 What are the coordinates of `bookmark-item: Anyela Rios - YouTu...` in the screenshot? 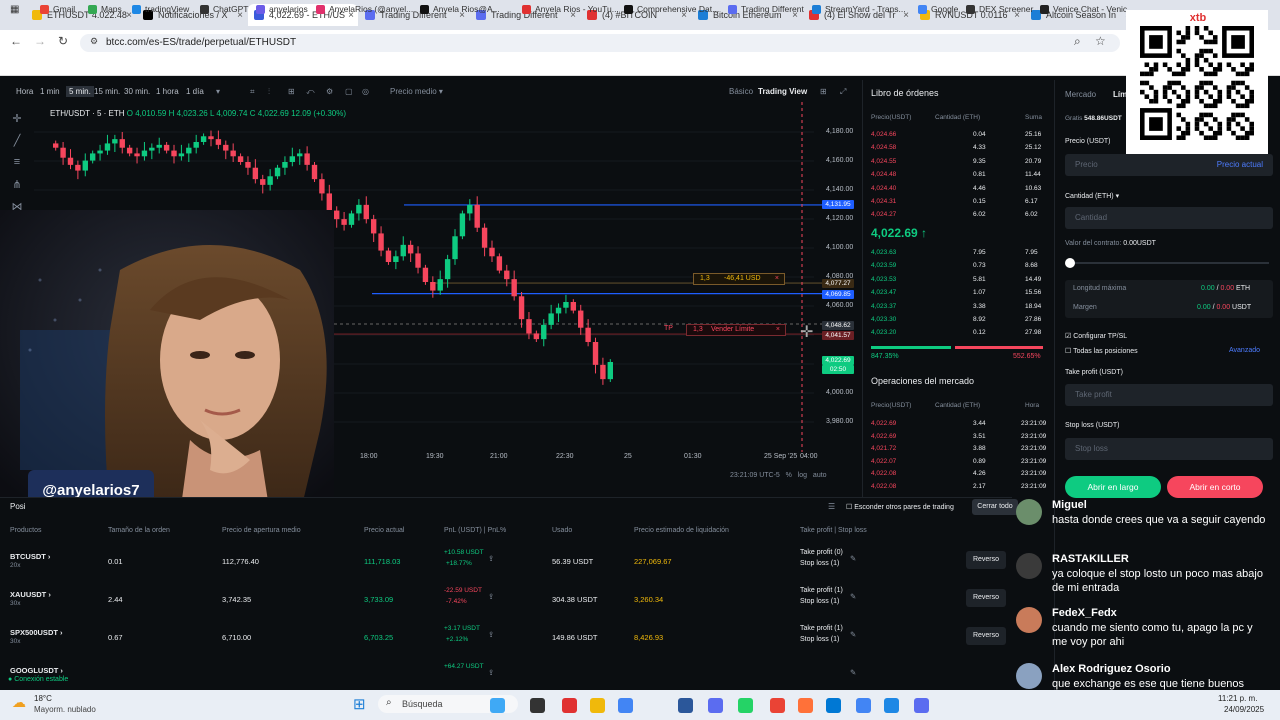 It's located at (570, 9).